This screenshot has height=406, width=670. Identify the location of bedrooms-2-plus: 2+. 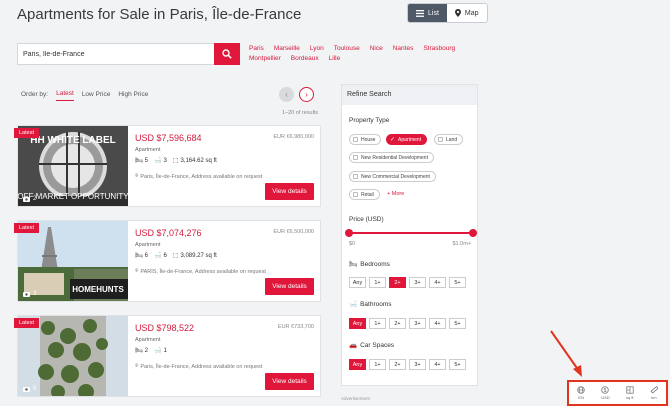
(397, 282).